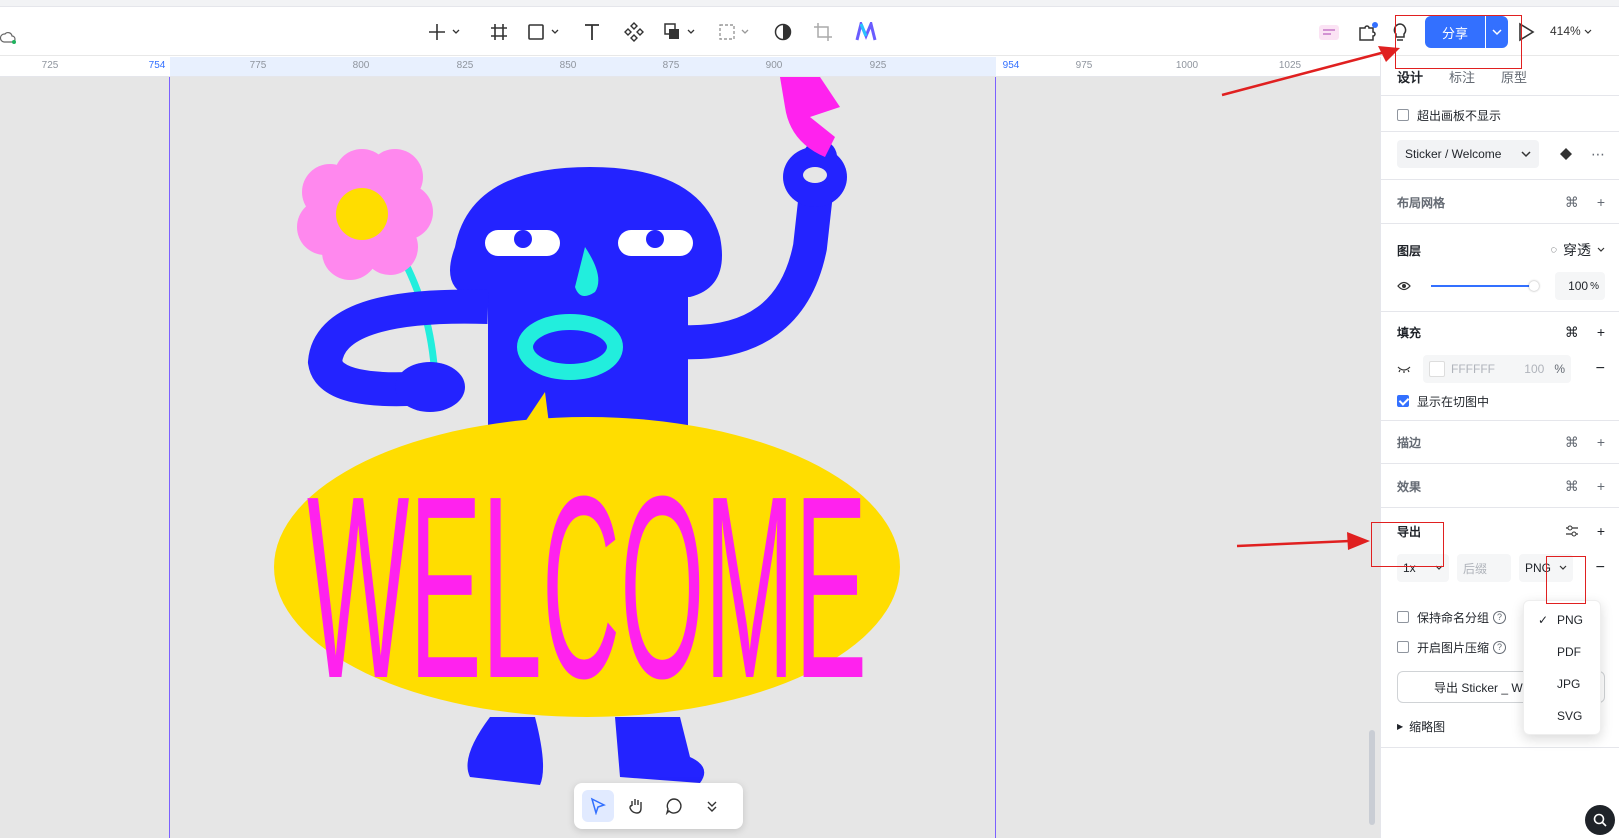 This screenshot has width=1619, height=838. What do you see at coordinates (1572, 531) in the screenshot?
I see `export-settings-icon` at bounding box center [1572, 531].